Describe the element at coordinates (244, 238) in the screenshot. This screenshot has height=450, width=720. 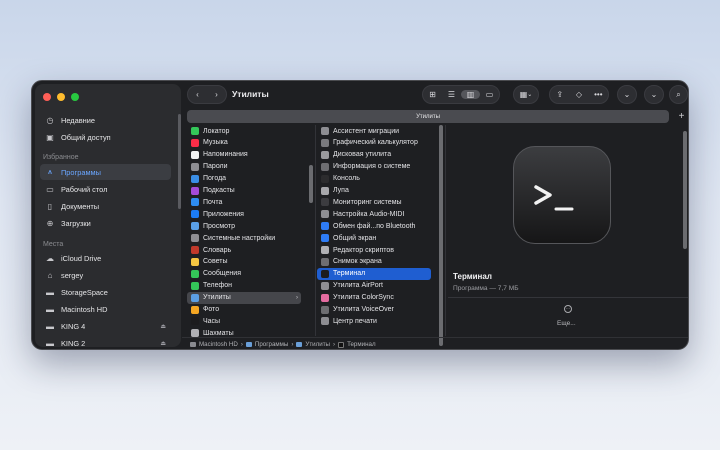
I see `list-item: Системные настройки` at that location.